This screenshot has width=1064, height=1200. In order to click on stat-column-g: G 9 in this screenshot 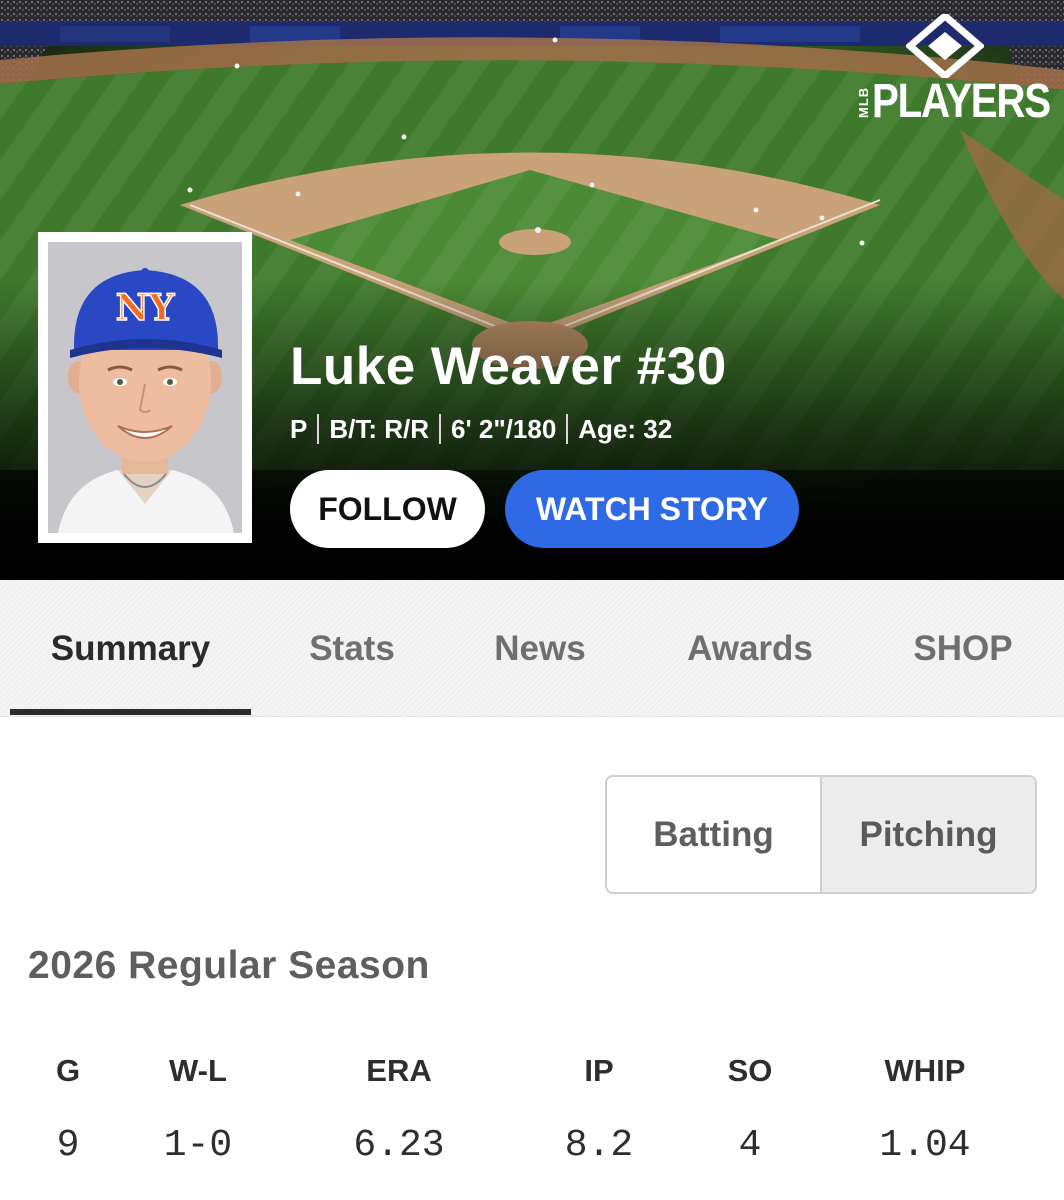, I will do `click(68, 1109)`.